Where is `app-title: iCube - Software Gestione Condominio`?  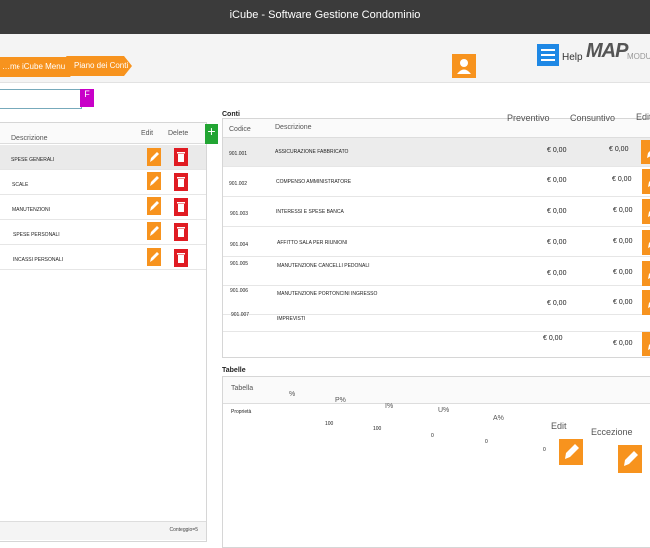 app-title: iCube - Software Gestione Condominio is located at coordinates (325, 15).